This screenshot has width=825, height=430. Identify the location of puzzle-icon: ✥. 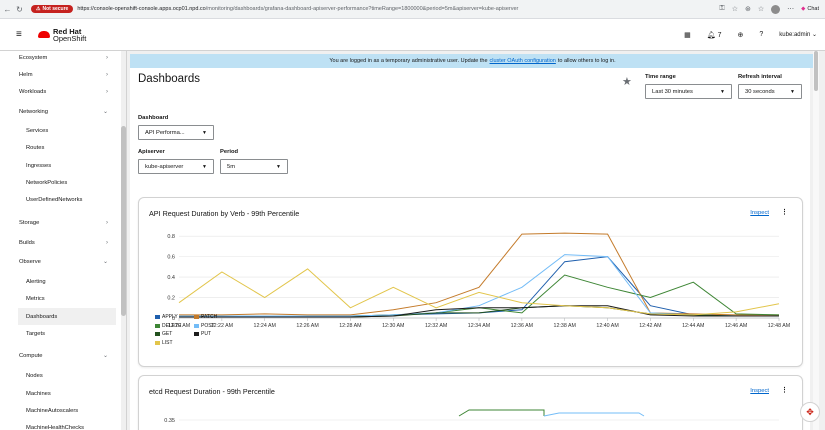
(810, 411).